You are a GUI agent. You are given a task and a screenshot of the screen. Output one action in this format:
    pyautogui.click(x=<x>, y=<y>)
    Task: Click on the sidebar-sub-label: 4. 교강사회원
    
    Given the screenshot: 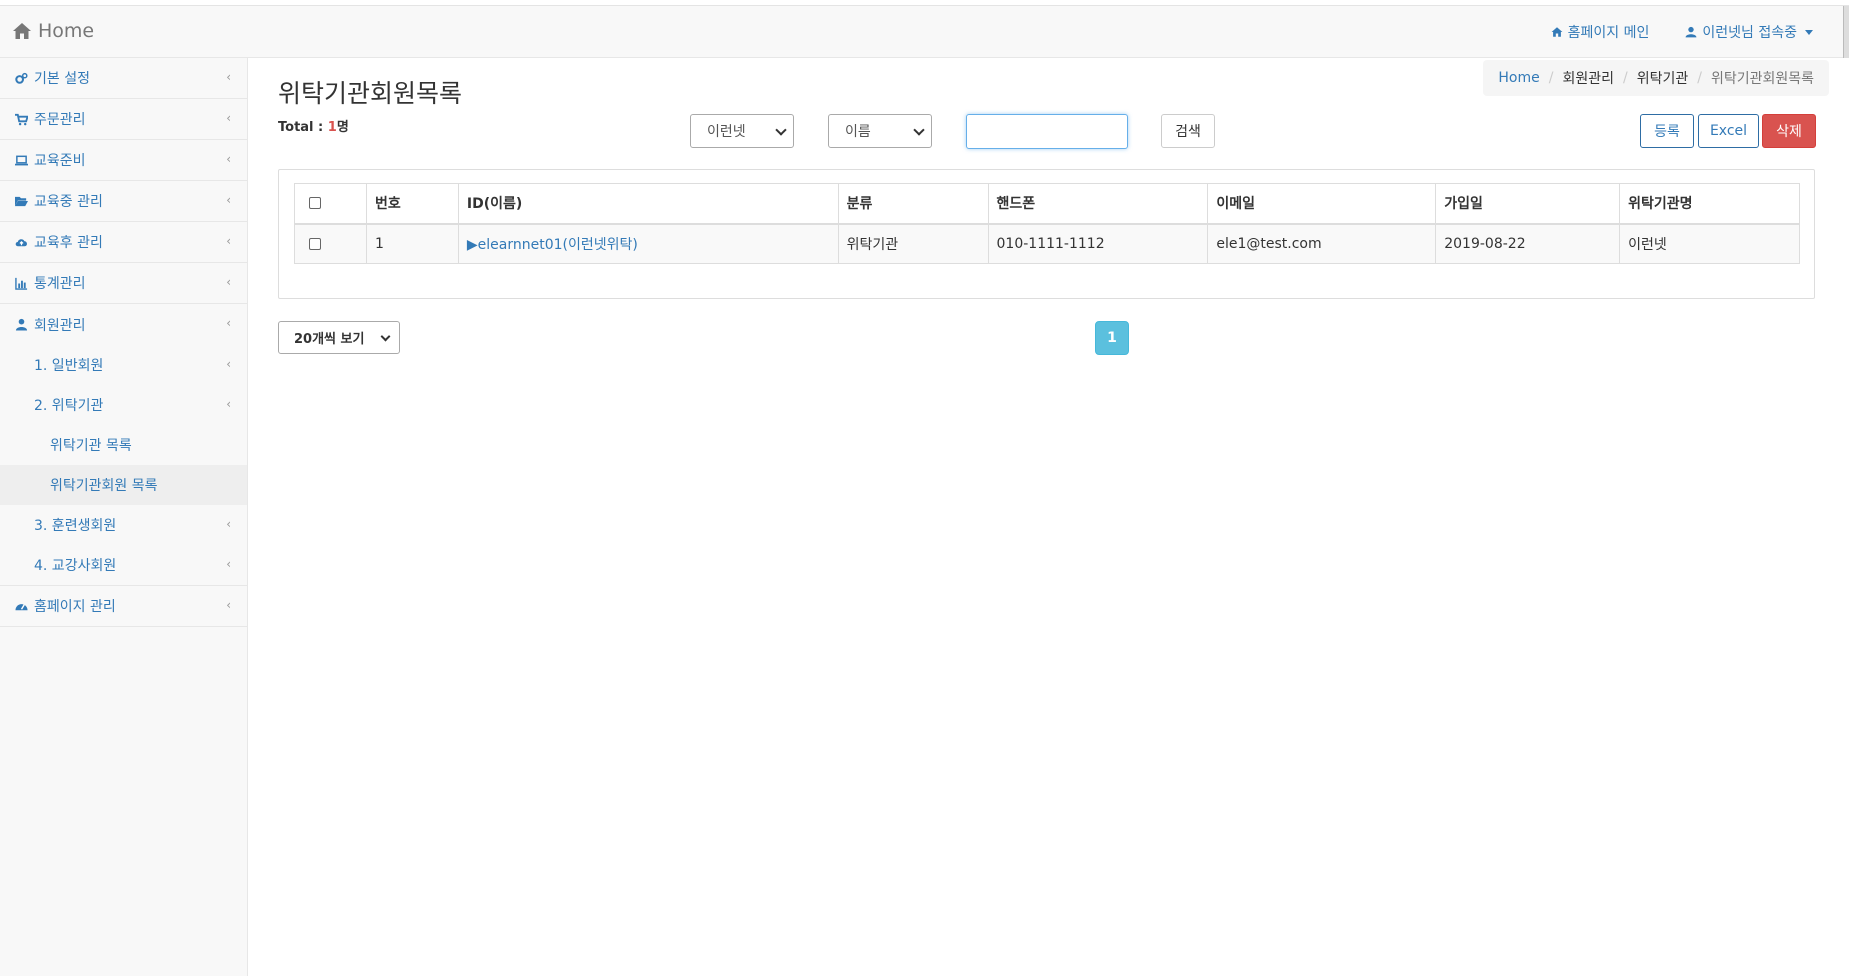 What is the action you would take?
    pyautogui.click(x=75, y=566)
    